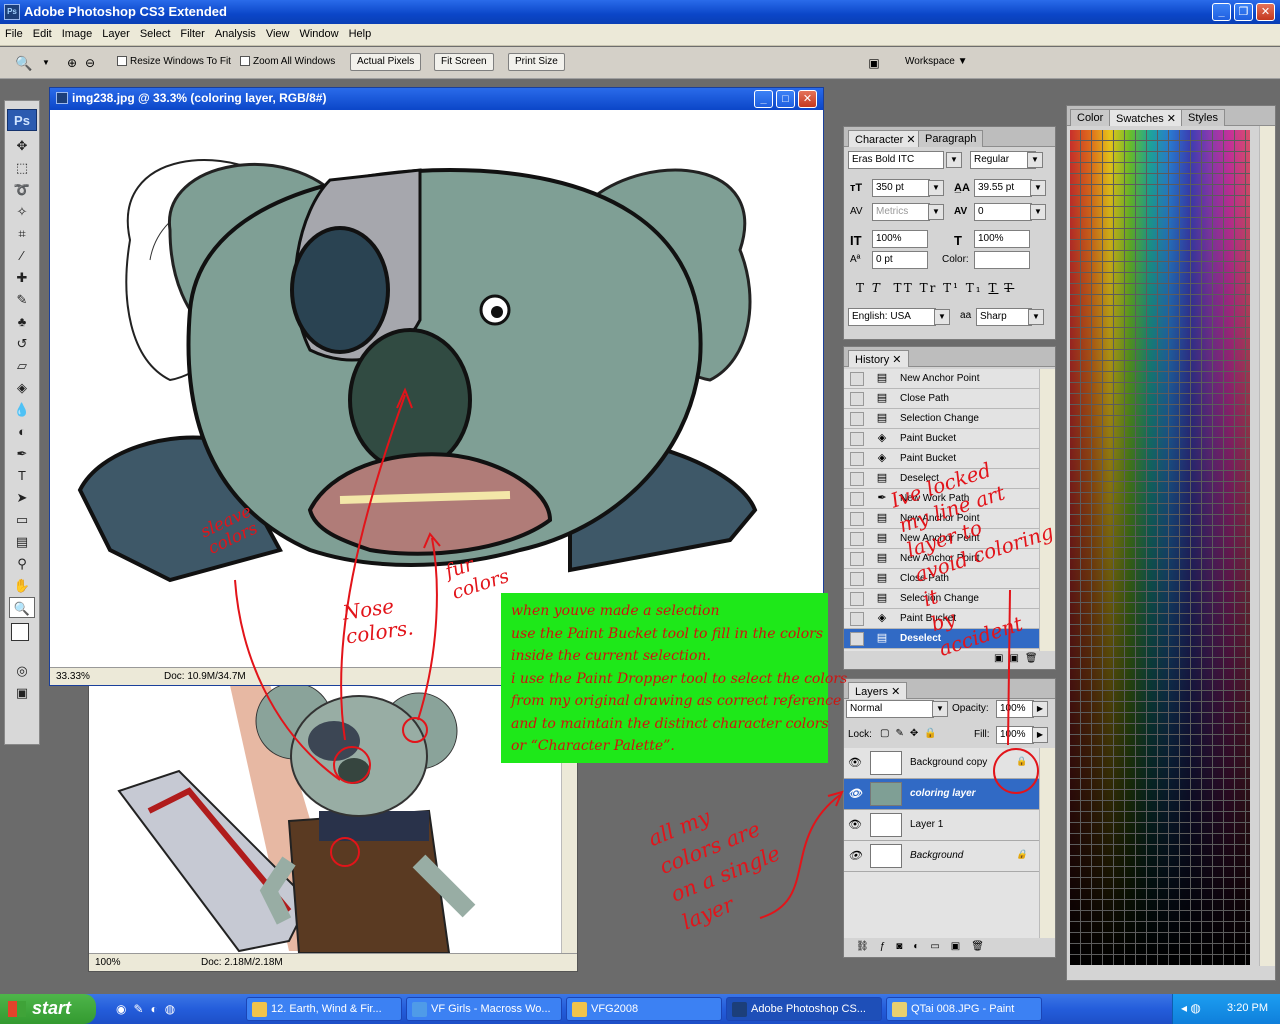 Image resolution: width=1280 pixels, height=1024 pixels. What do you see at coordinates (464, 62) in the screenshot?
I see `fit-screen-button: Fit Screen` at bounding box center [464, 62].